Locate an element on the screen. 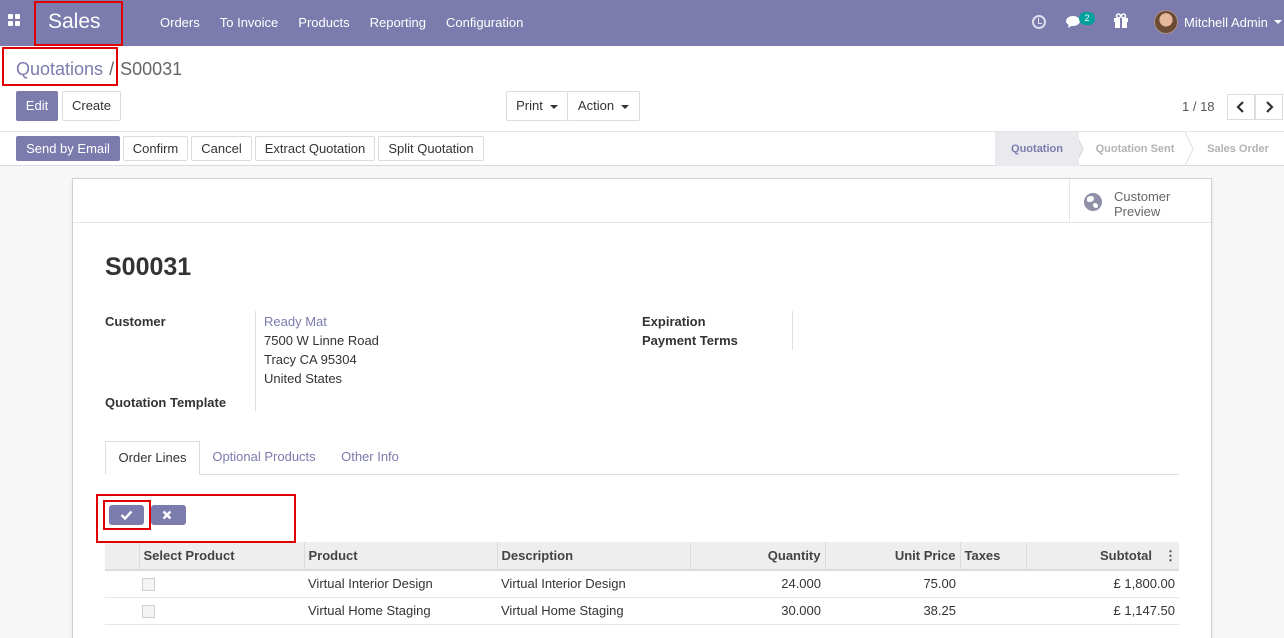  pager-next-button is located at coordinates (1269, 107).